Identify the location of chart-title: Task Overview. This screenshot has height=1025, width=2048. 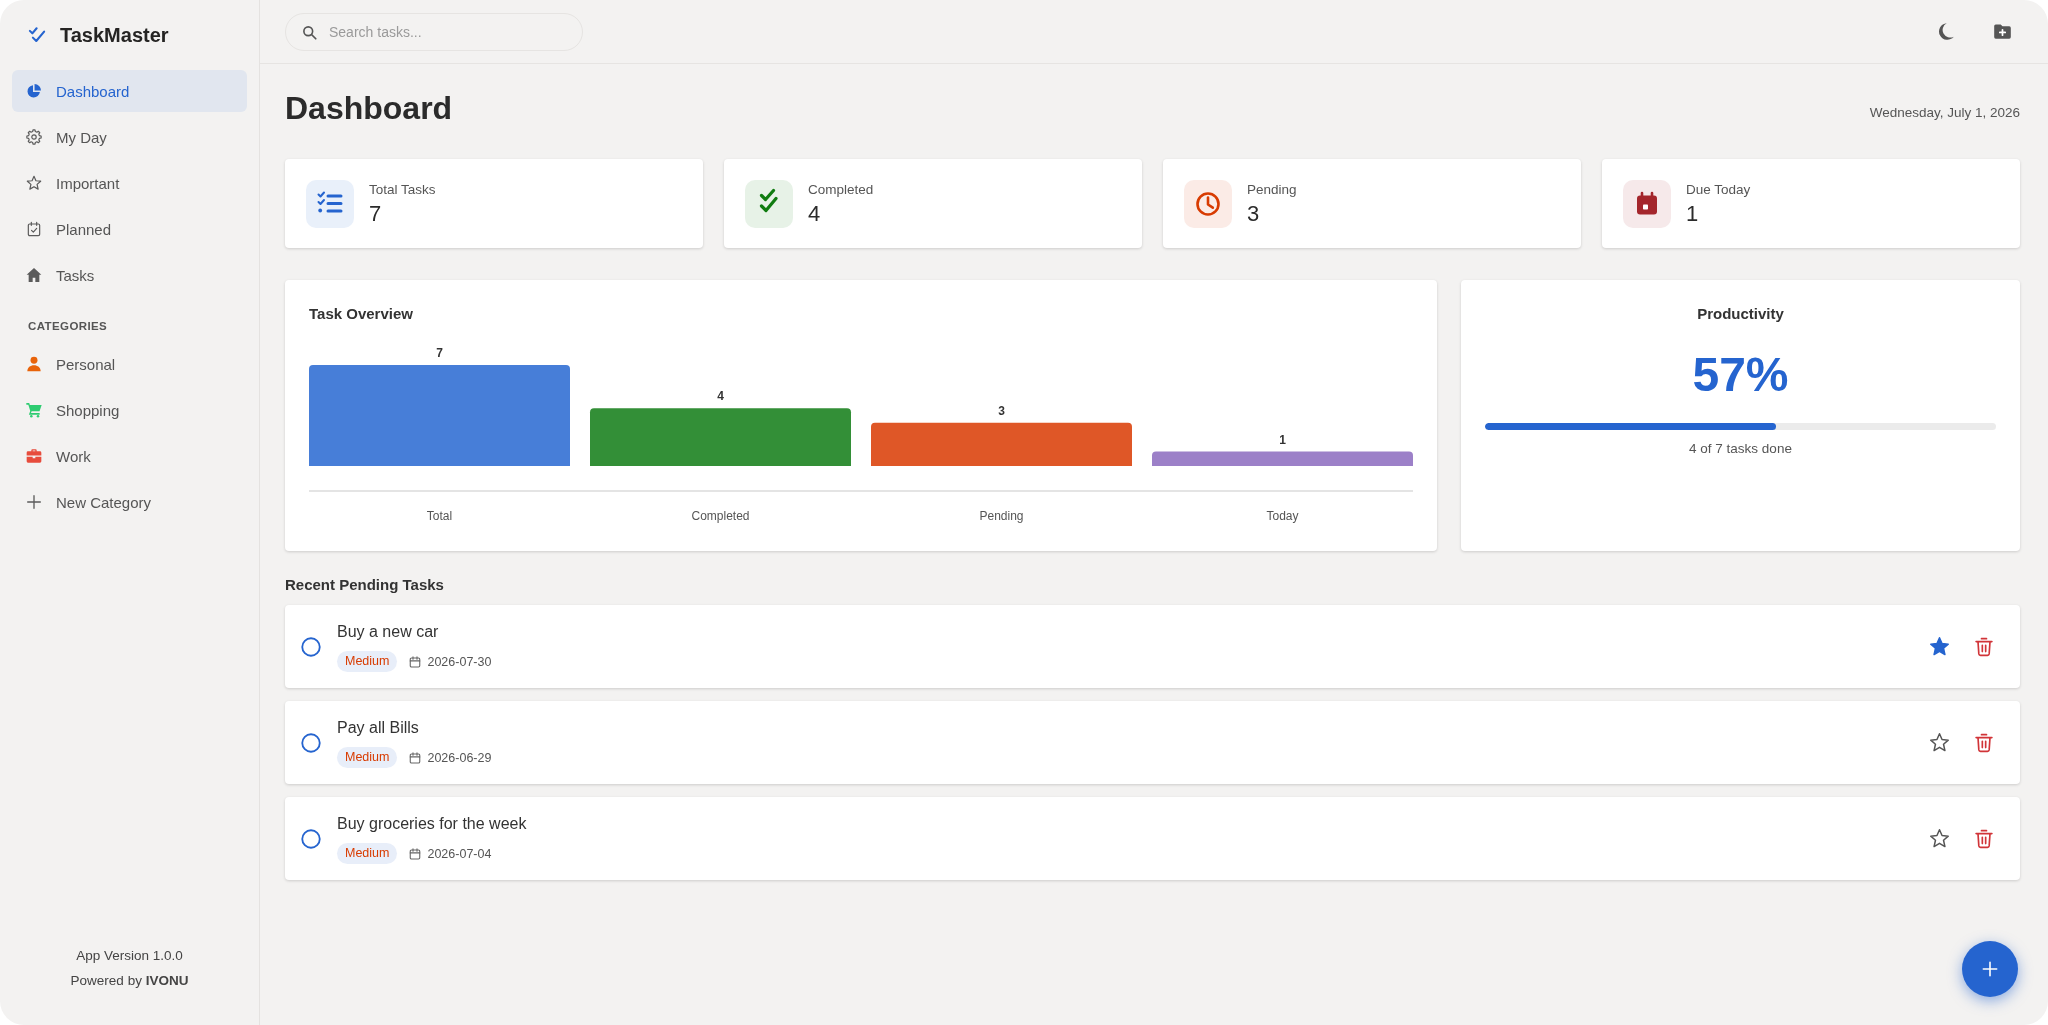
(361, 314).